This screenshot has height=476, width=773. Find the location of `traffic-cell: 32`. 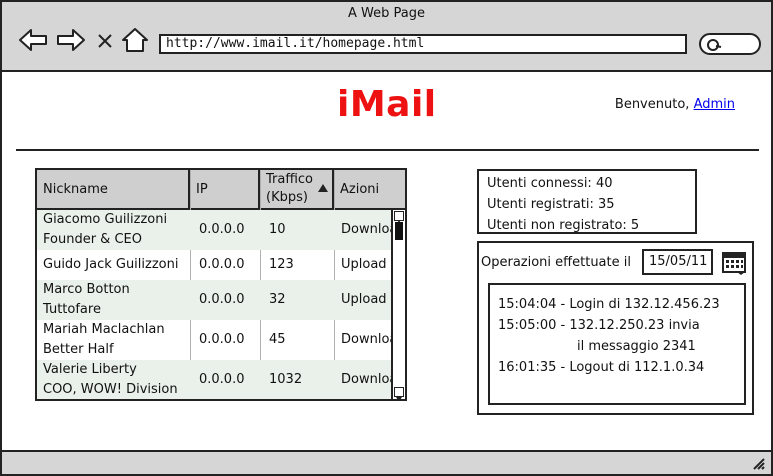

traffic-cell: 32 is located at coordinates (277, 299).